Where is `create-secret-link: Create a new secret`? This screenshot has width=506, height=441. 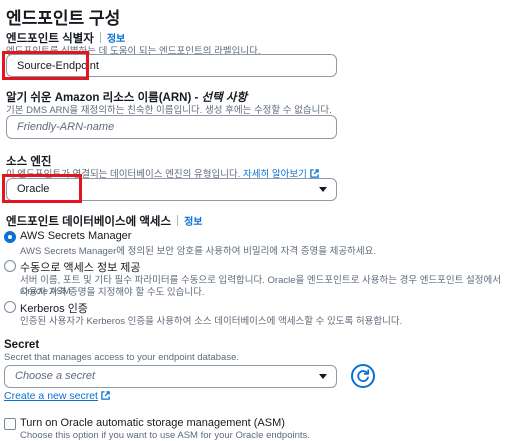 create-secret-link: Create a new secret is located at coordinates (57, 396).